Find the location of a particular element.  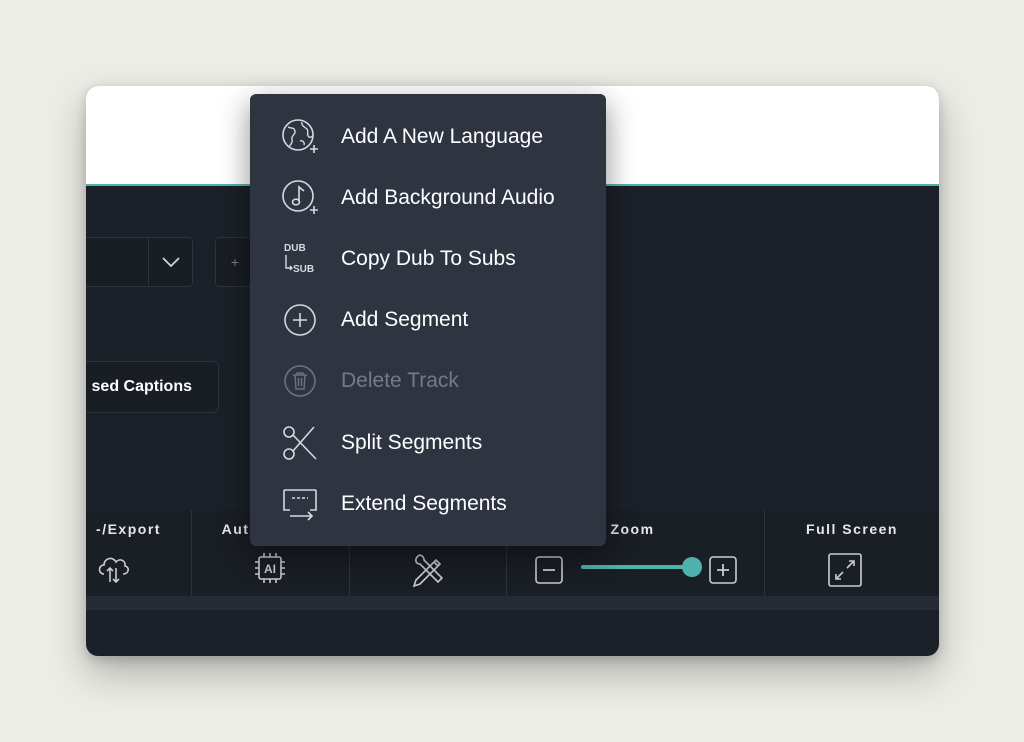

closed-captions-label: sed Captions is located at coordinates (141, 386).